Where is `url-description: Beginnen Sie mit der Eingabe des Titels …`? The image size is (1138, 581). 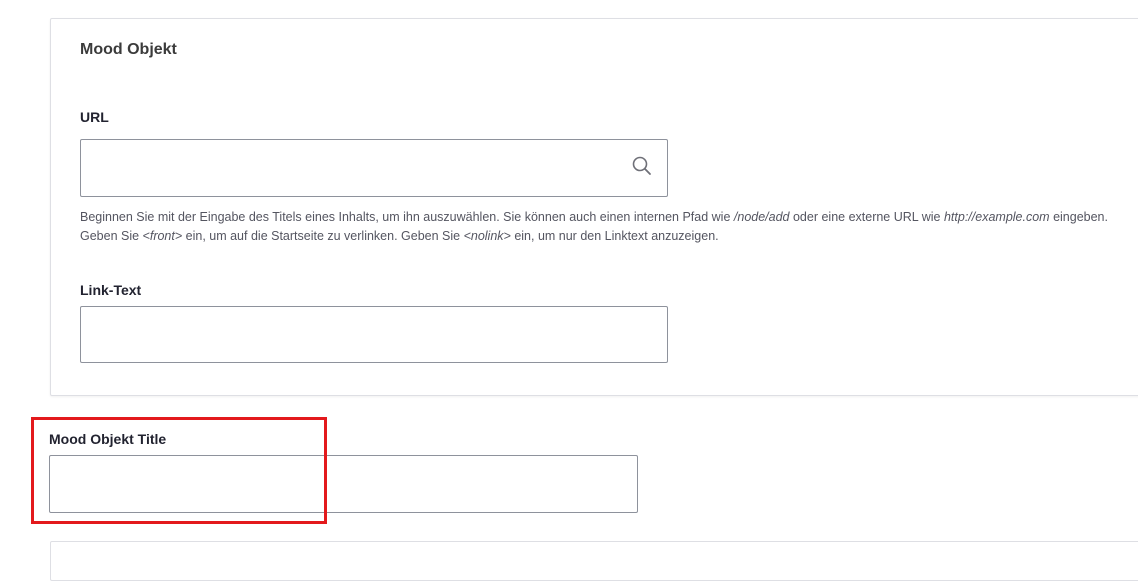
url-description: Beginnen Sie mit der Eingabe des Titels … is located at coordinates (594, 226).